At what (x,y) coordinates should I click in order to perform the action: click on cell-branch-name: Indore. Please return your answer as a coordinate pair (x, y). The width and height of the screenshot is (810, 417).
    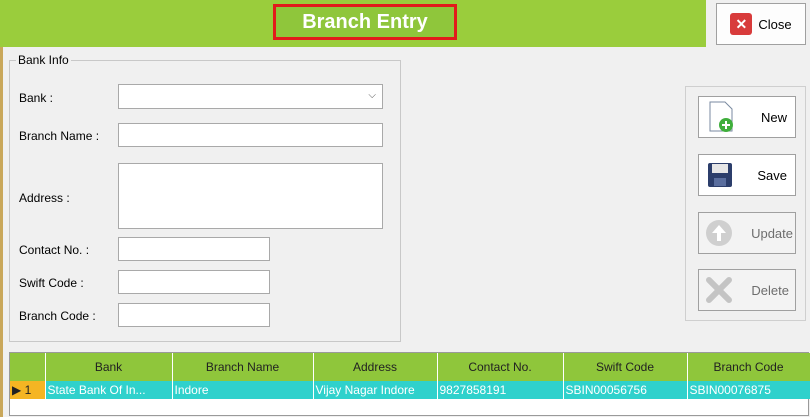
    Looking at the image, I should click on (243, 390).